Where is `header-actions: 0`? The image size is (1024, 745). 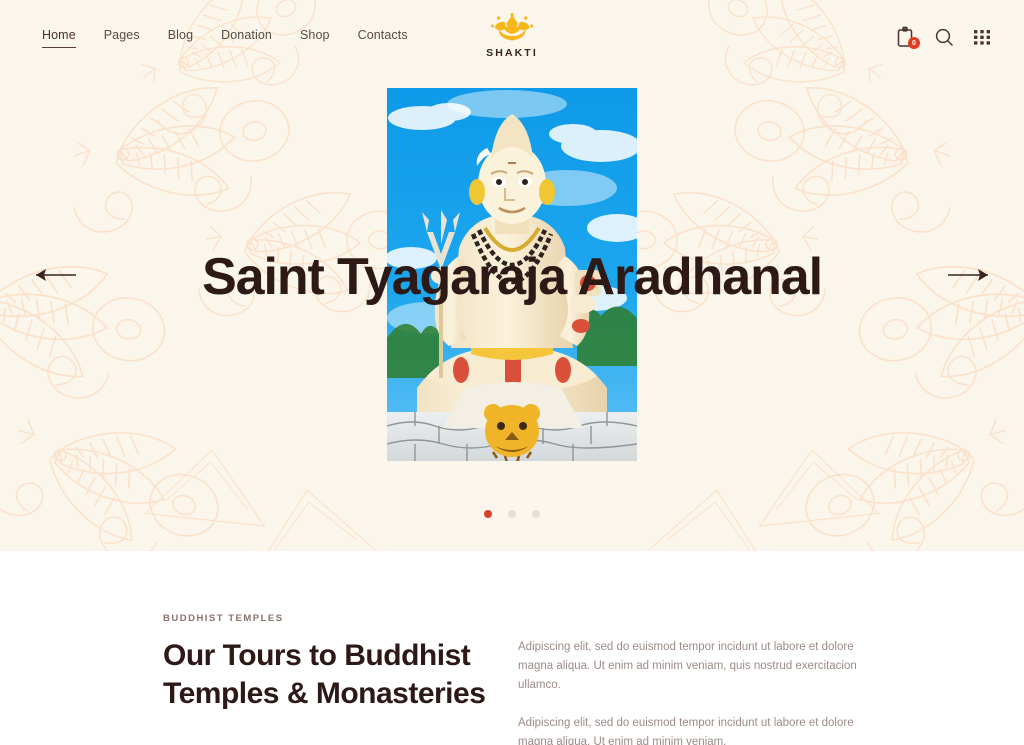 header-actions: 0 is located at coordinates (944, 37).